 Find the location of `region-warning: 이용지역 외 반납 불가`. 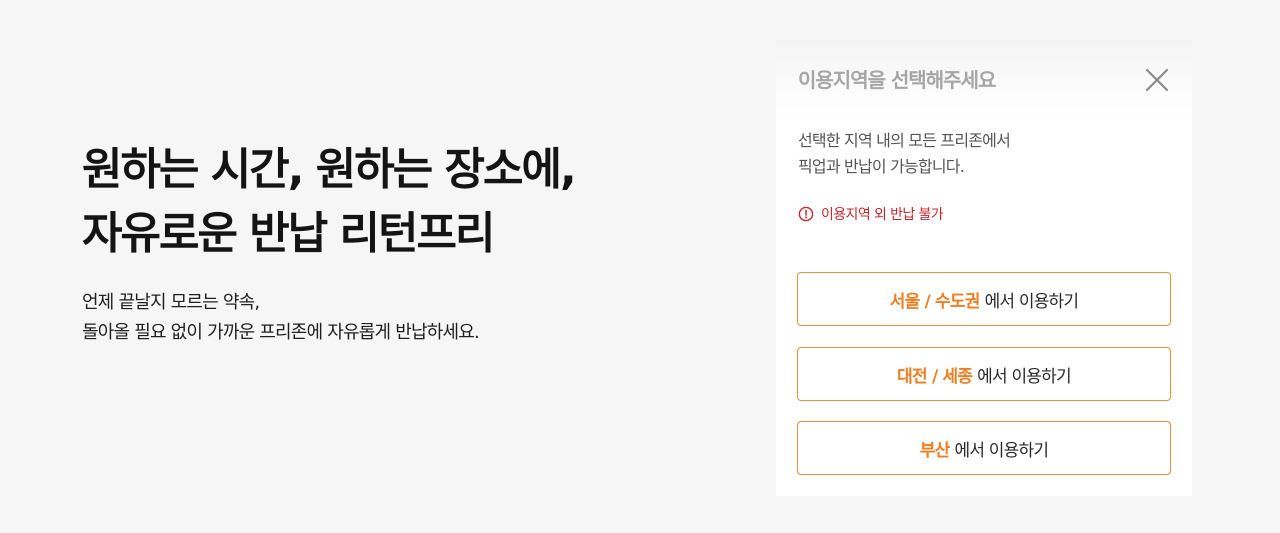

region-warning: 이용지역 외 반납 불가 is located at coordinates (871, 214).